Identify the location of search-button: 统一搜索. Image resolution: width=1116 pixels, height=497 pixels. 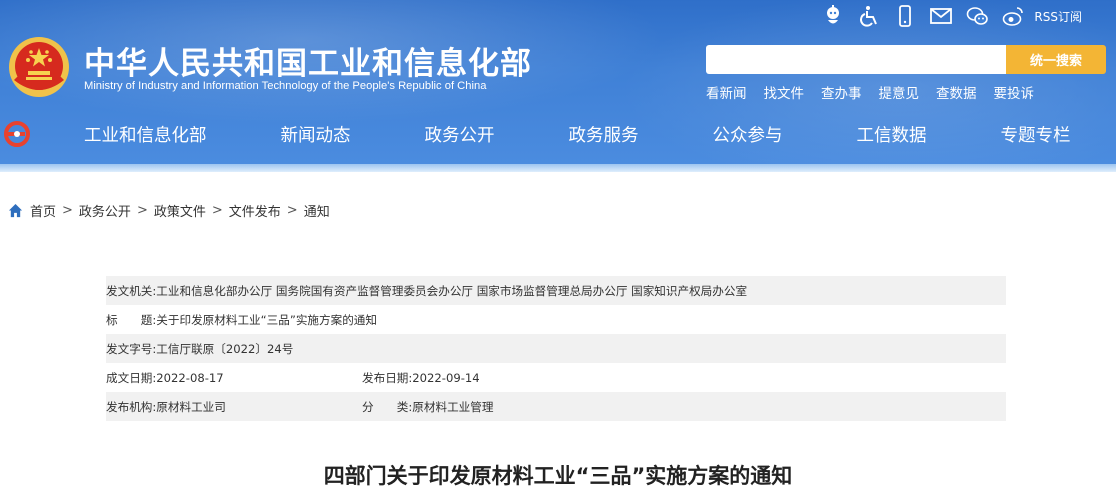
(1056, 59).